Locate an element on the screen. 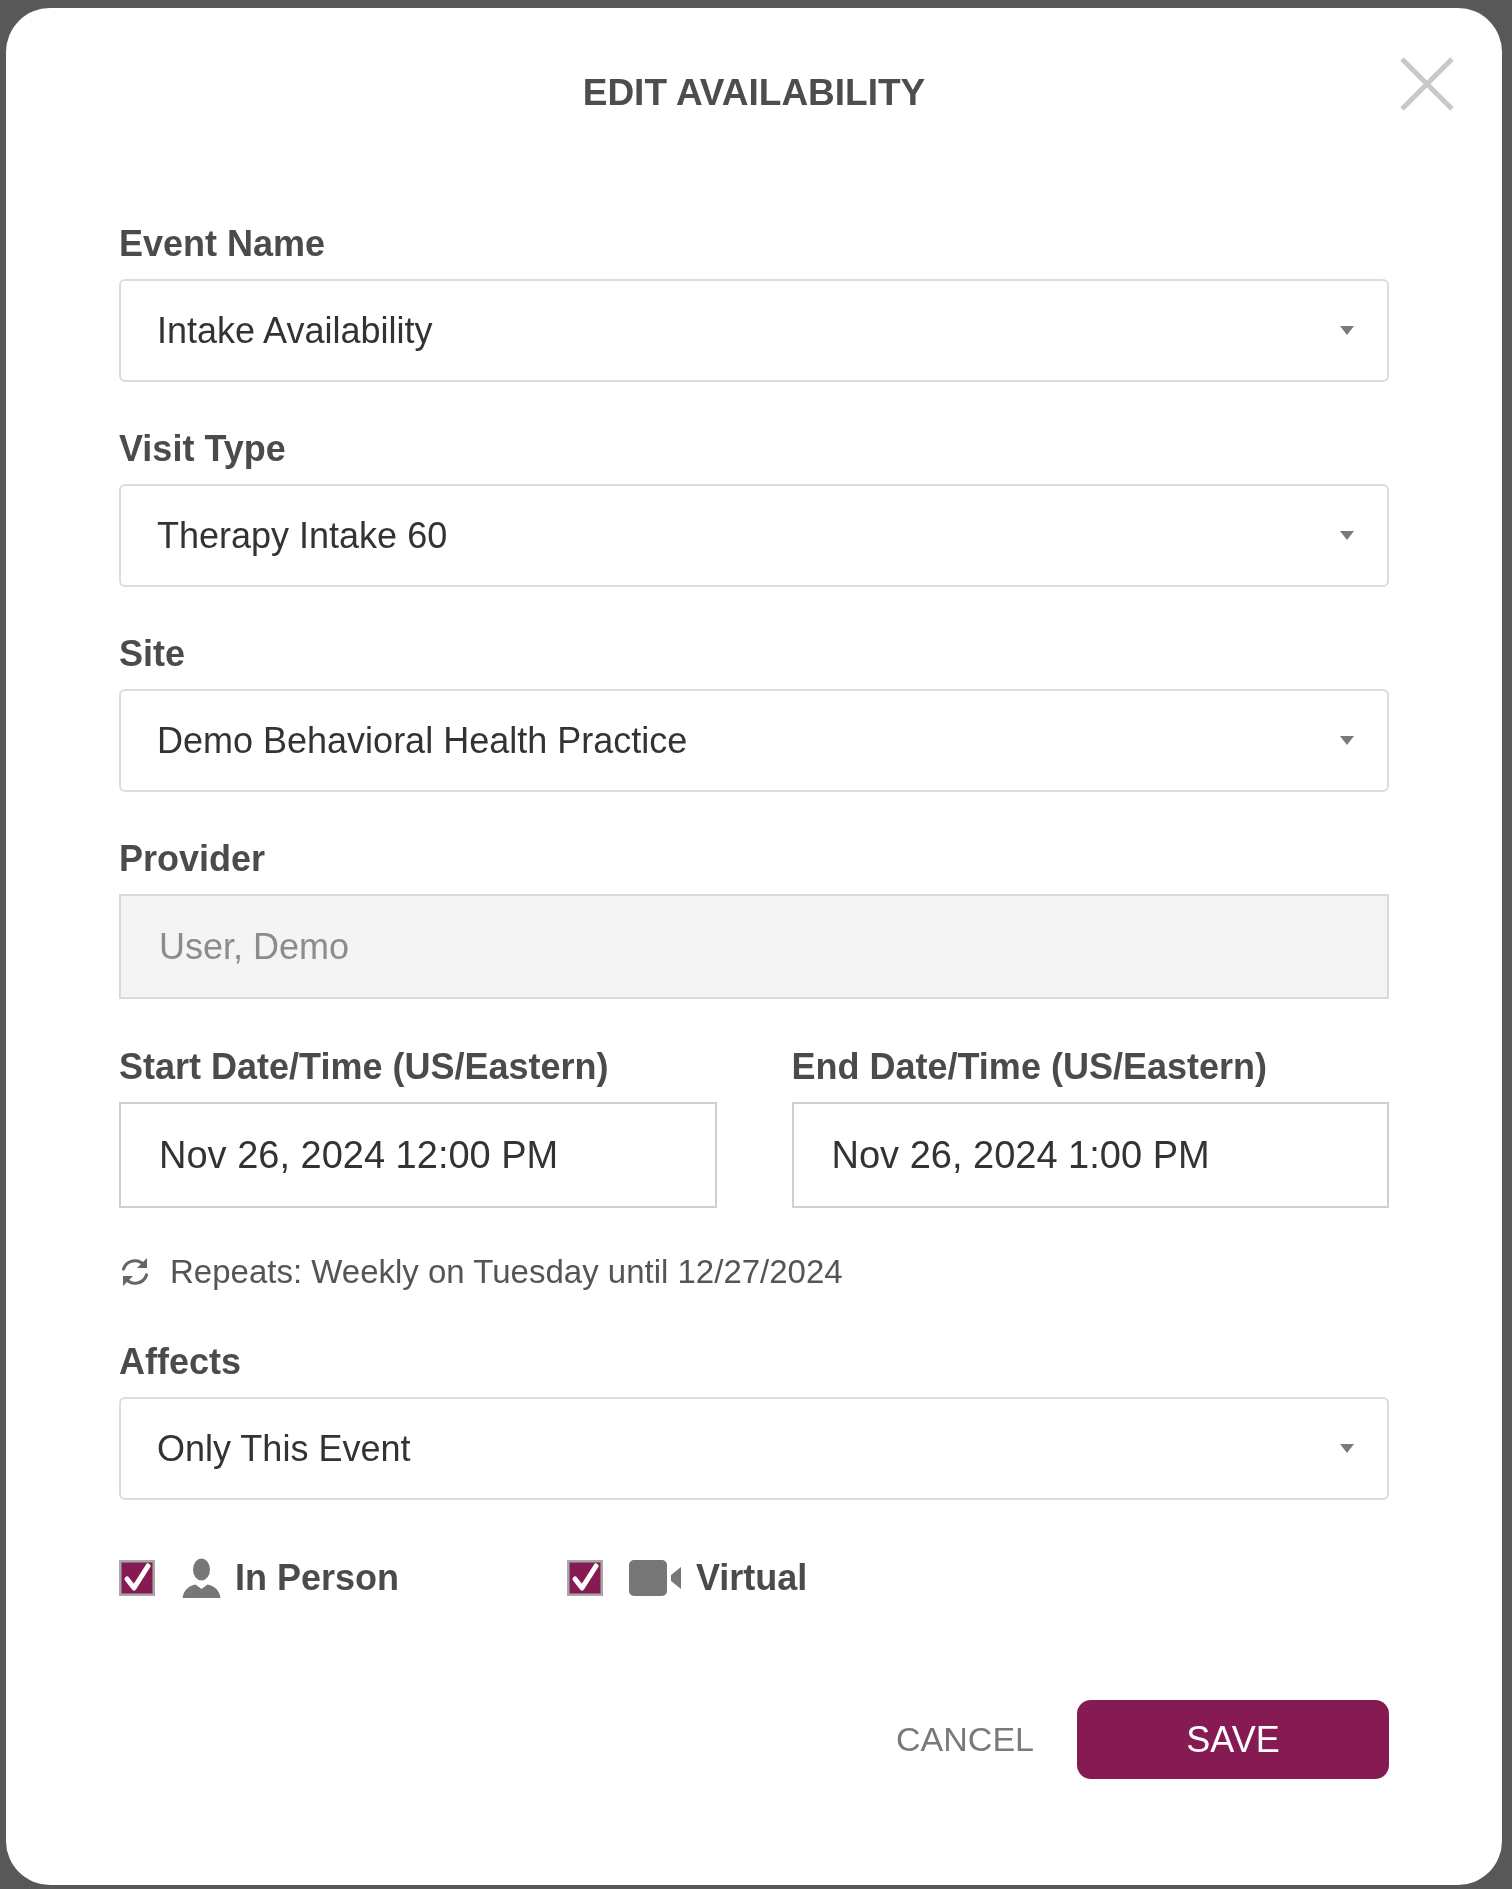  field-label: Event Name is located at coordinates (222, 244).